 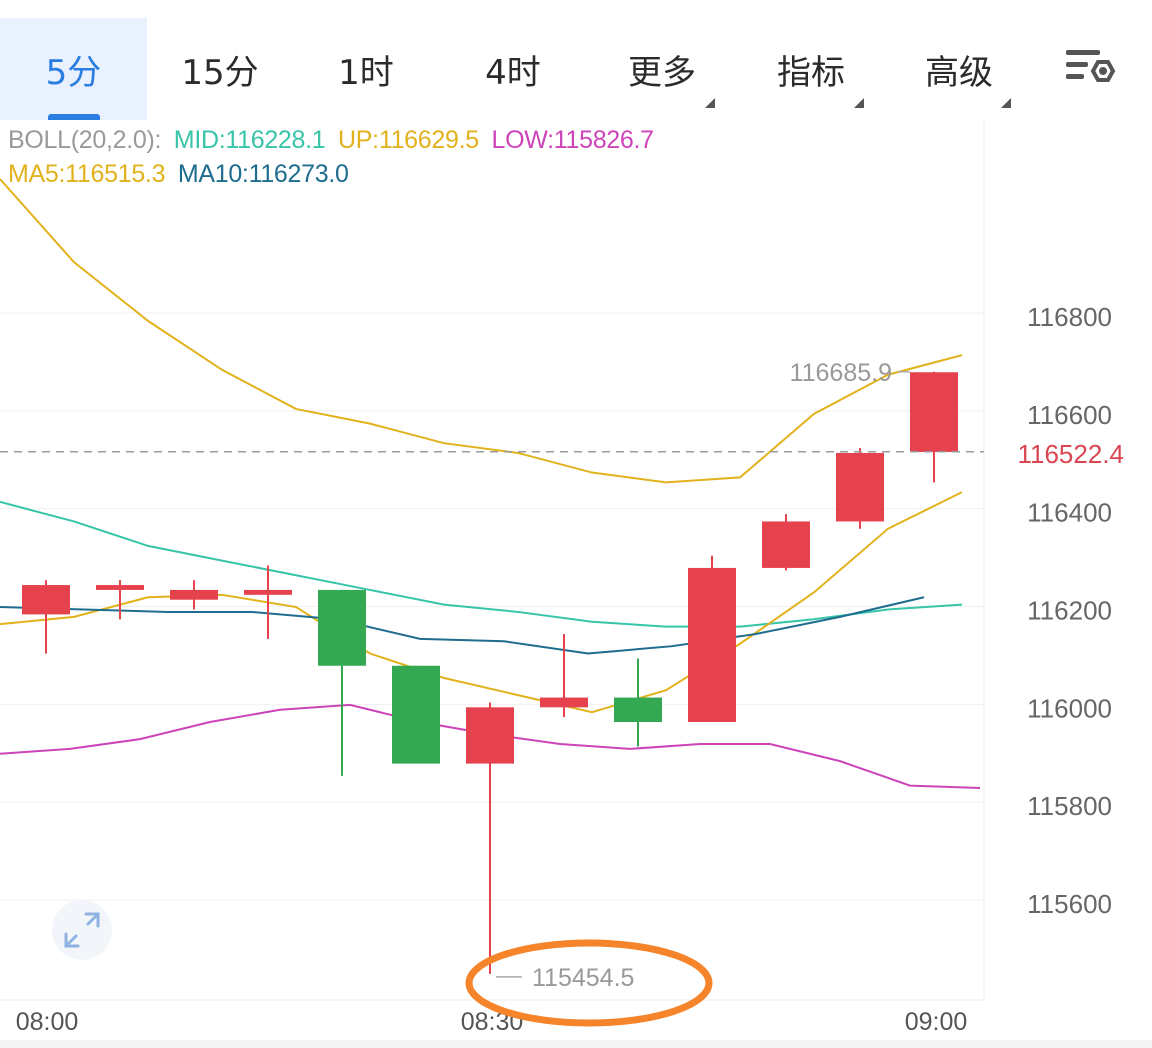 What do you see at coordinates (47, 1022) in the screenshot?
I see `x-axis-label: 08:00` at bounding box center [47, 1022].